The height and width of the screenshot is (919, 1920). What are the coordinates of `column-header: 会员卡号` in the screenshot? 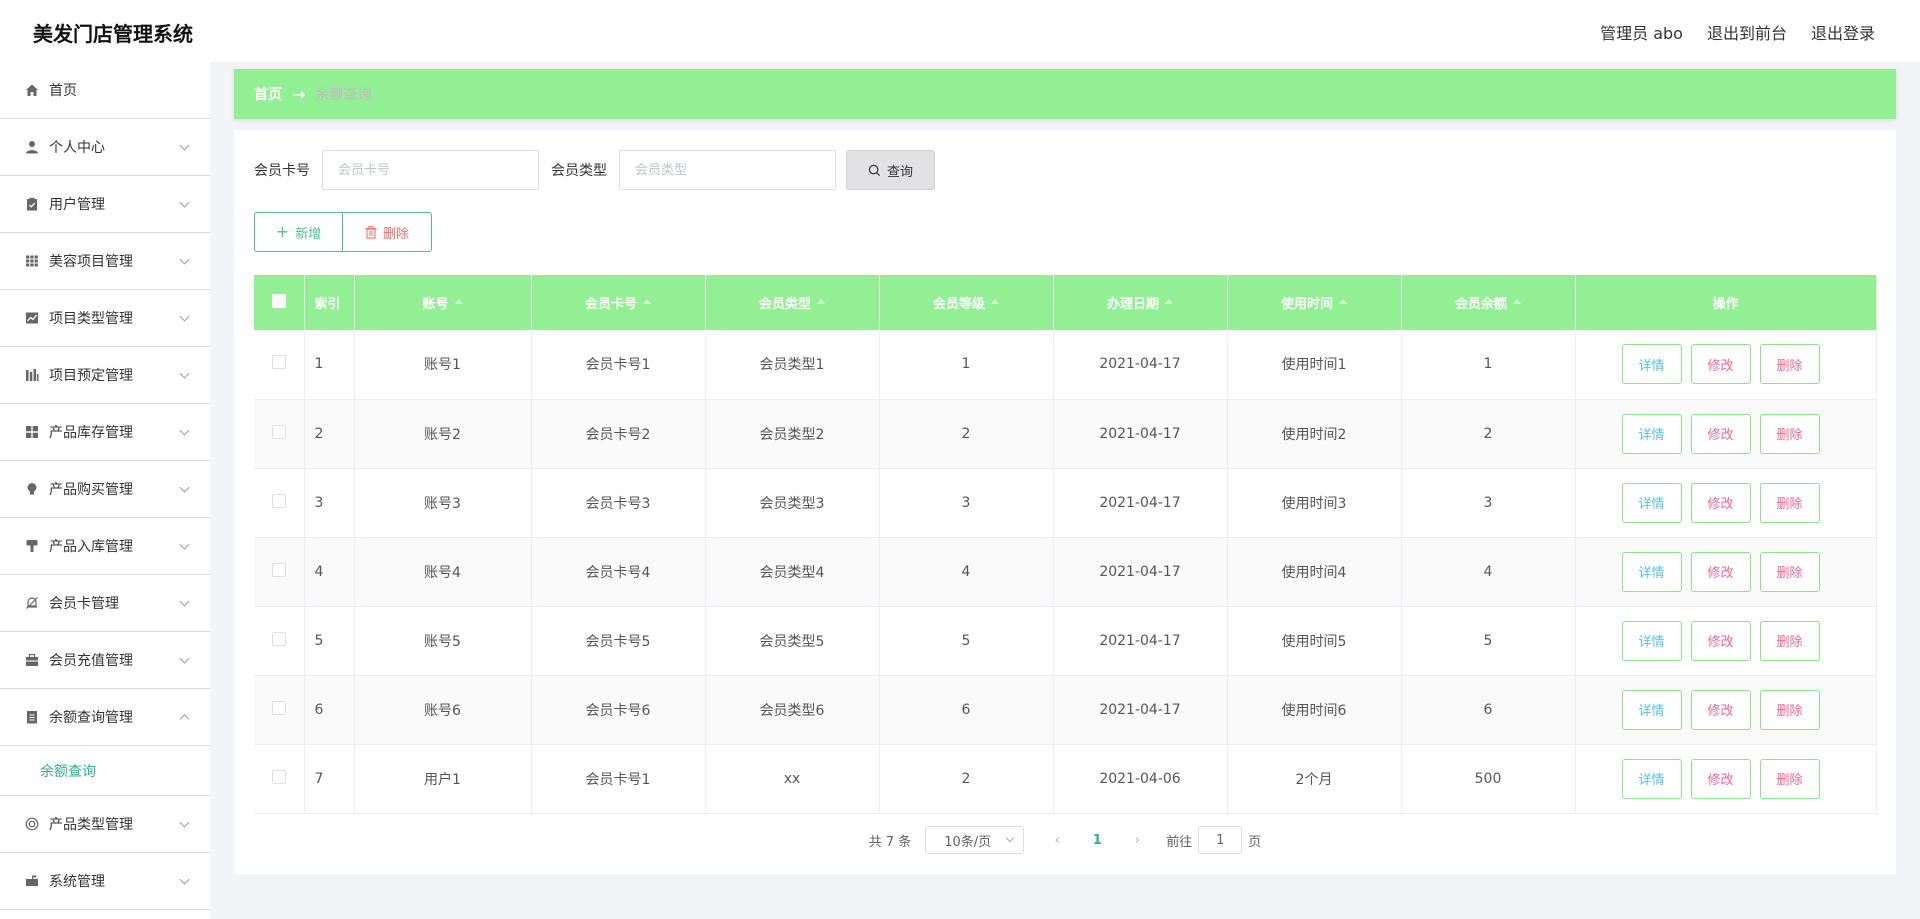 It's located at (618, 302).